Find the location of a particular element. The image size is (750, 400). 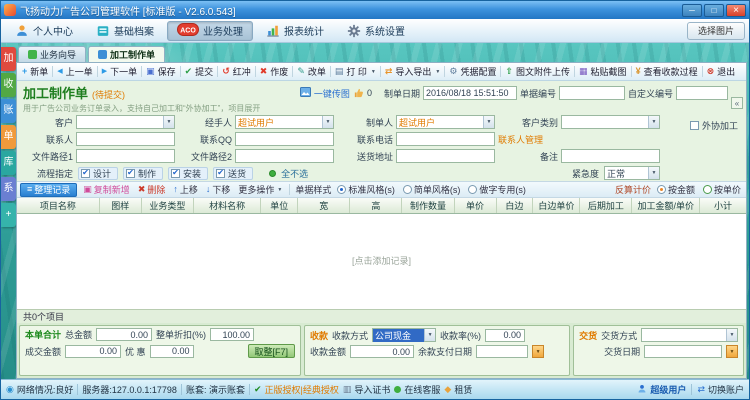

view-payment-process-button: ¥ 查看收款过程 is located at coordinates (667, 72).